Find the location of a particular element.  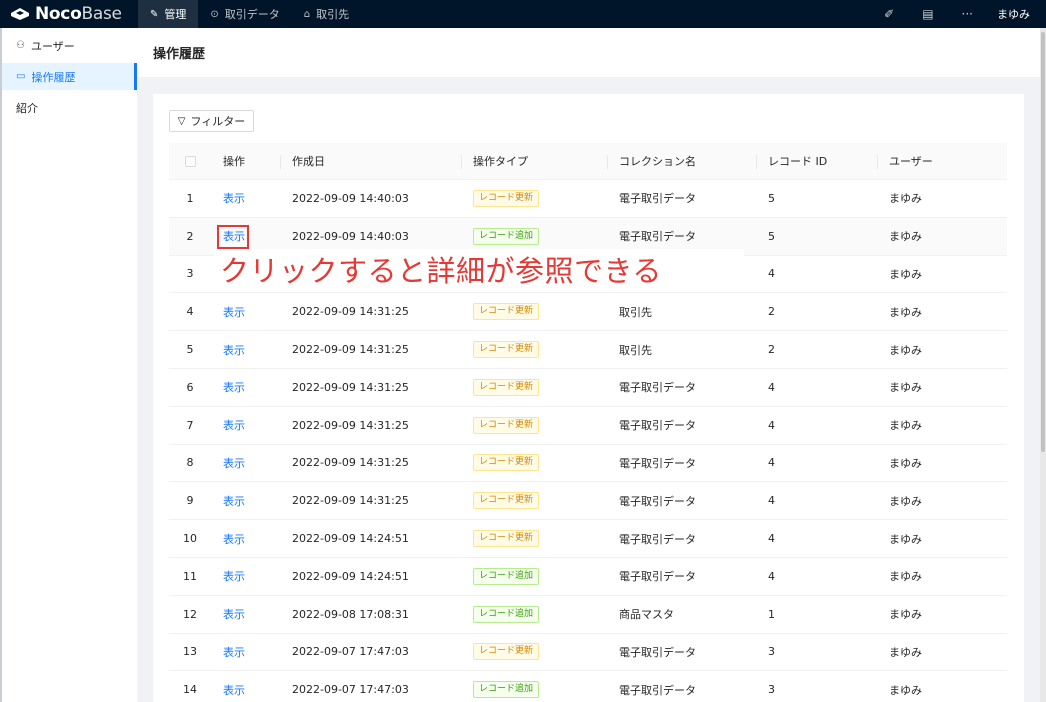

user-menu: まゆみ is located at coordinates (1016, 14).